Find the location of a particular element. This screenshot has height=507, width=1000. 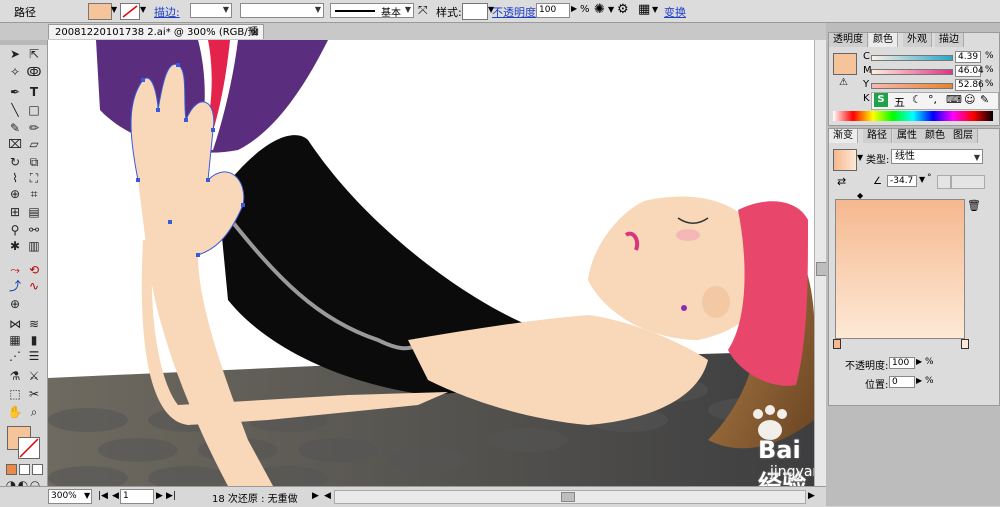

aspect-icon is located at coordinates (944, 182).